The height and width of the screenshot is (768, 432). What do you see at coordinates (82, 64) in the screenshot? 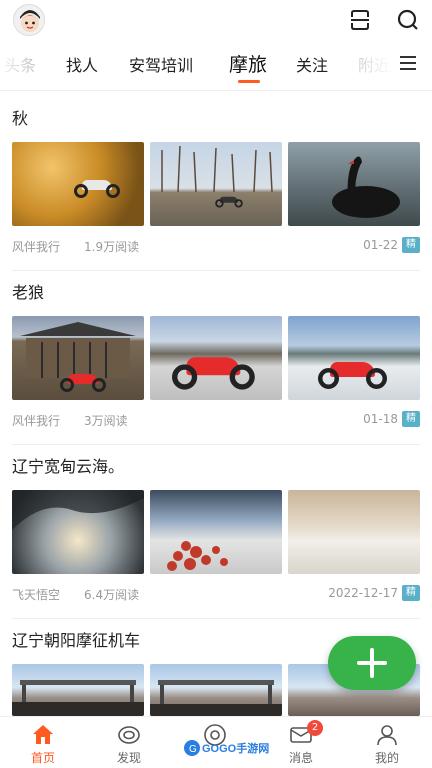
I see `tab-find-people: 找人` at bounding box center [82, 64].